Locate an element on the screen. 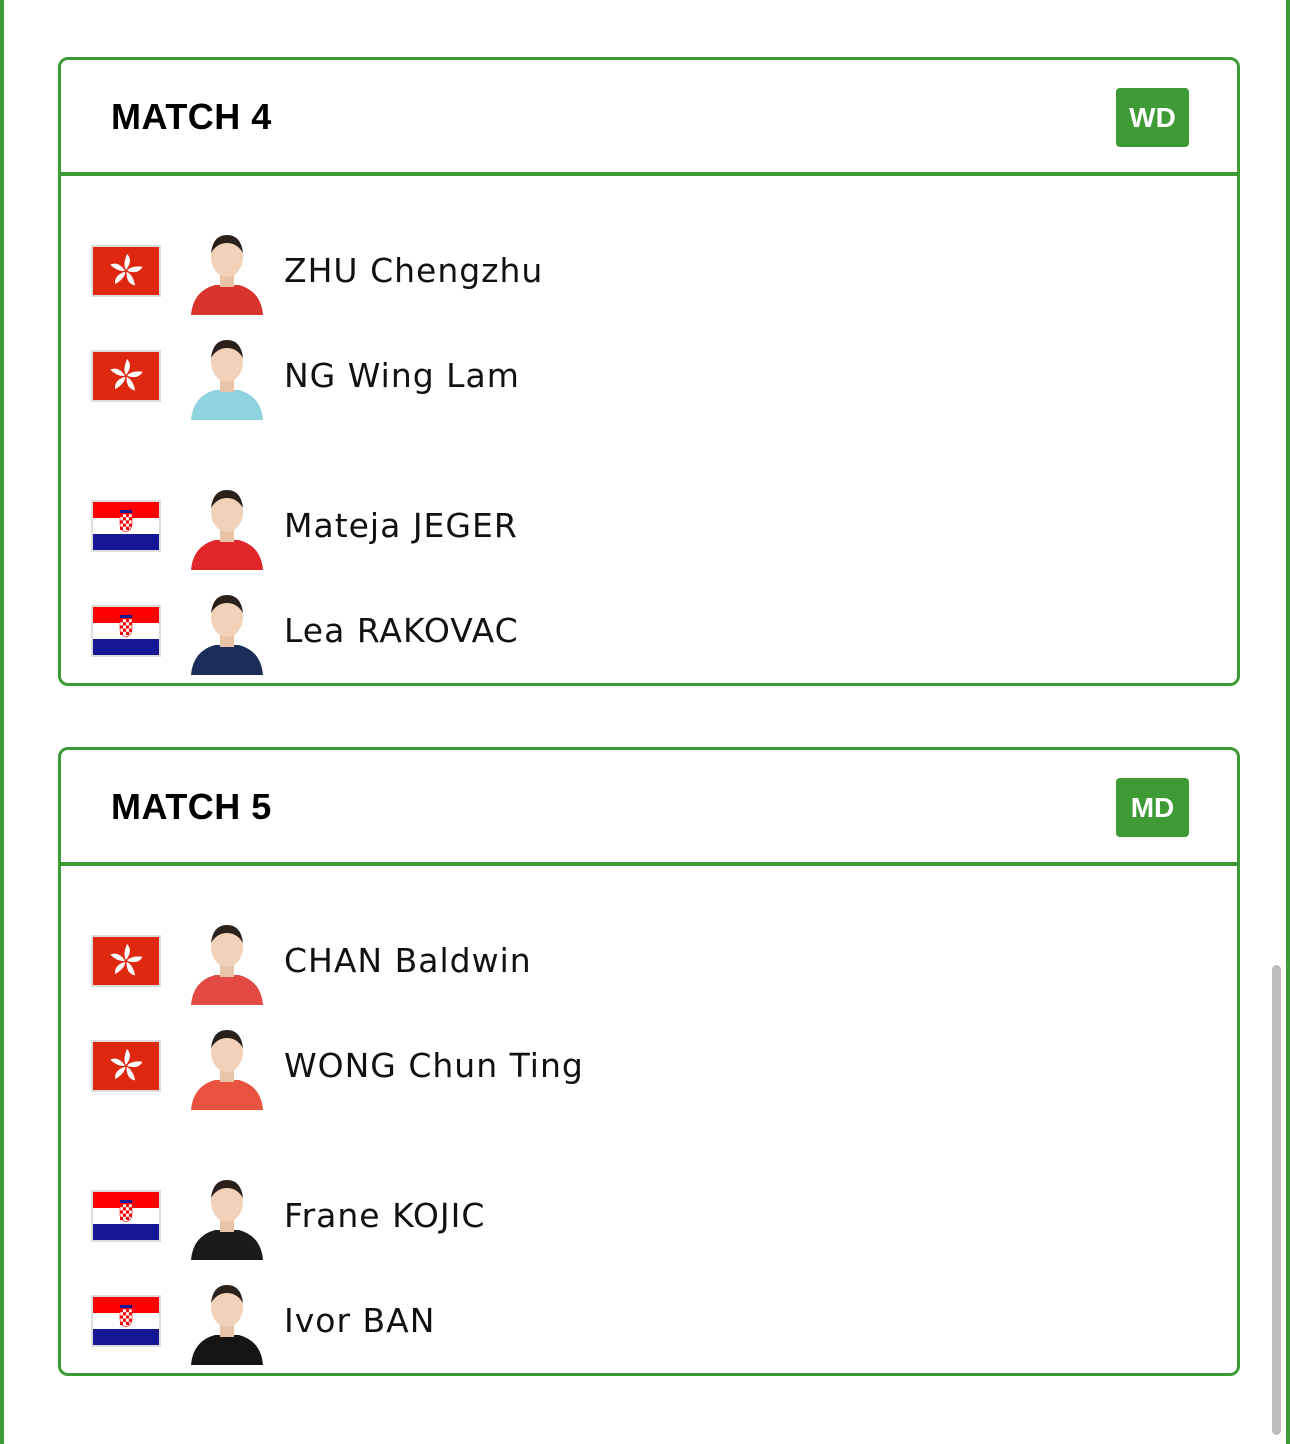 The width and height of the screenshot is (1290, 1444). match-title: MATCH 5 is located at coordinates (191, 806).